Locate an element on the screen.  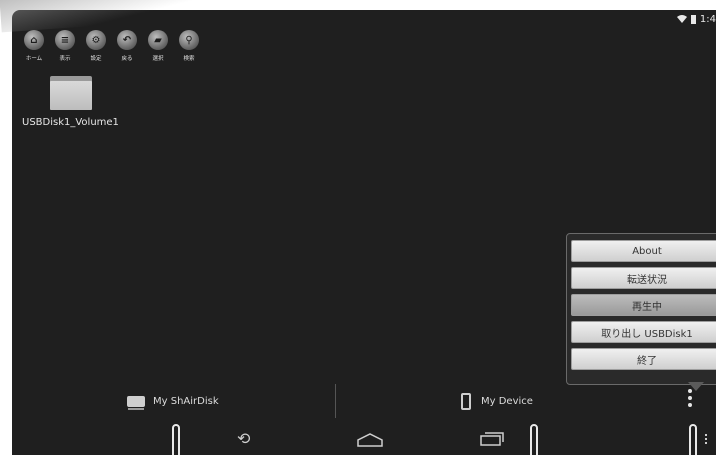
folder-label: USBDisk1_Volume1 is located at coordinates (70, 122).